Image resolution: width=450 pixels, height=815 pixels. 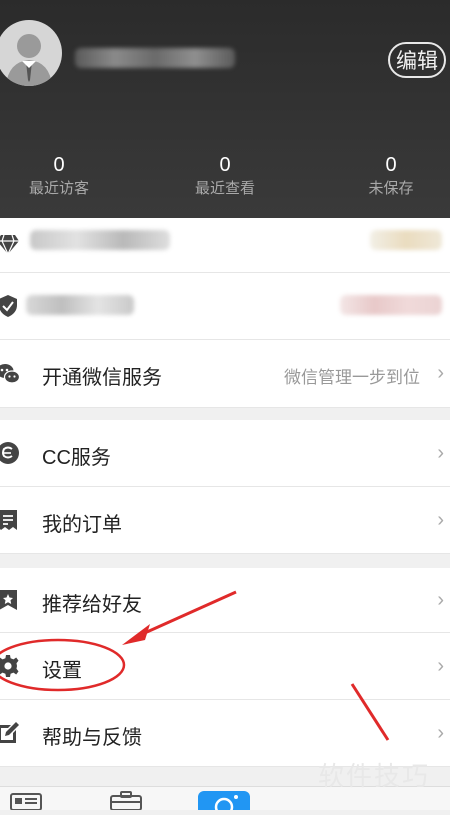 I want to click on cc-icon, so click(x=9, y=453).